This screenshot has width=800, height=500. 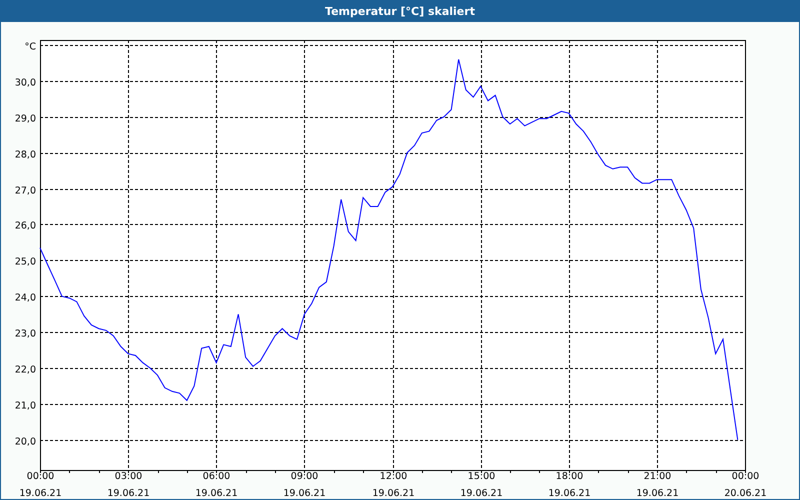 What do you see at coordinates (25, 262) in the screenshot?
I see `y-tick-label: 25,0` at bounding box center [25, 262].